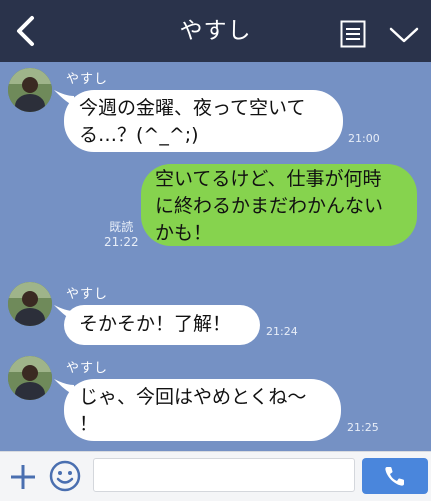  Describe the element at coordinates (23, 477) in the screenshot. I see `plus-icon` at that location.